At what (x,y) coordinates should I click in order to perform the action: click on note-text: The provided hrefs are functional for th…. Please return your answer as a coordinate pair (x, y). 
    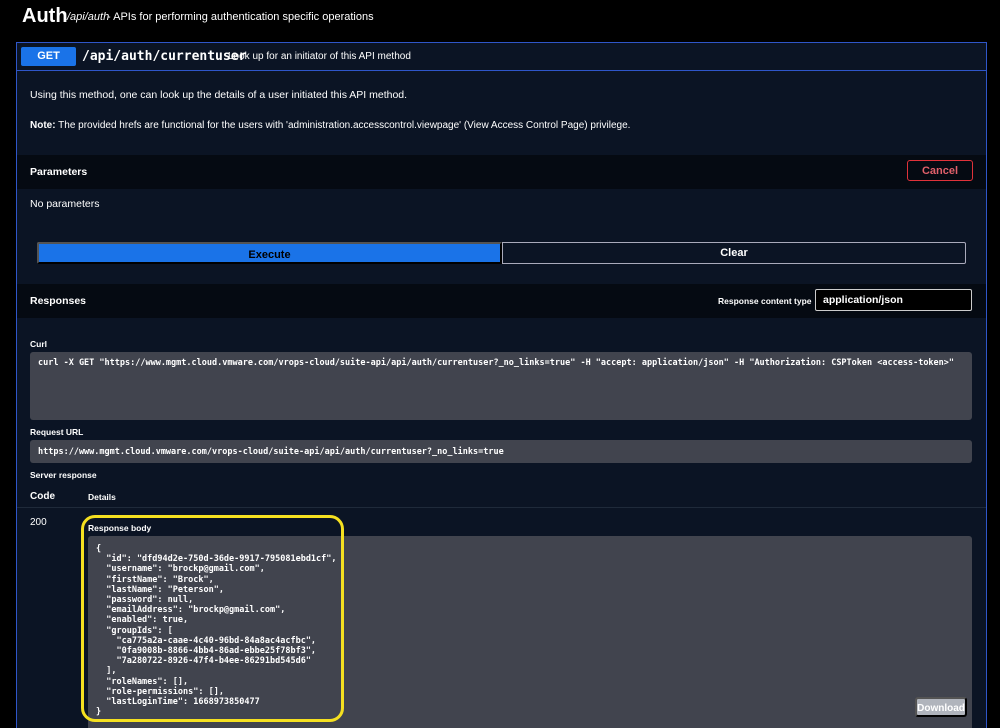
    Looking at the image, I should click on (343, 125).